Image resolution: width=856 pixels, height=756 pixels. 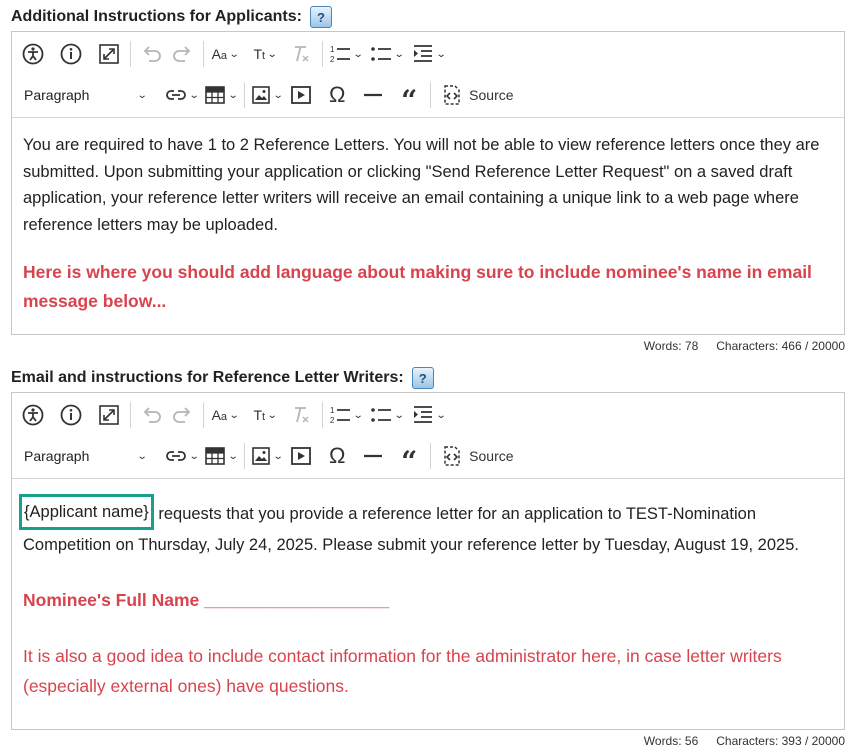 I want to click on character-count: Characters: 466 / 20000, so click(x=780, y=346).